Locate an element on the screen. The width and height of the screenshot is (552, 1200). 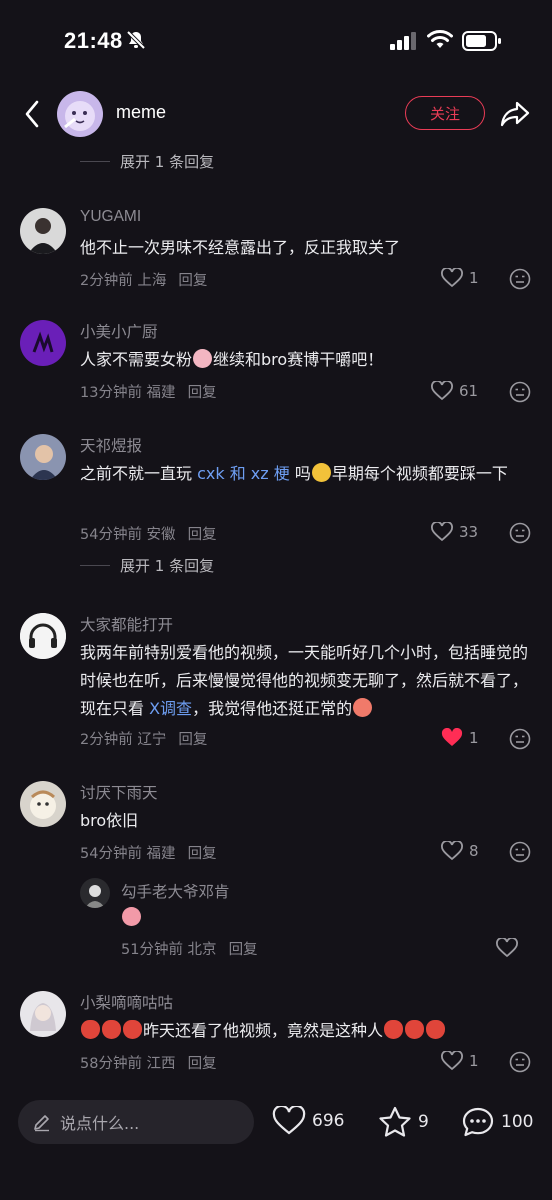
like-count: 33 is located at coordinates (469, 532).